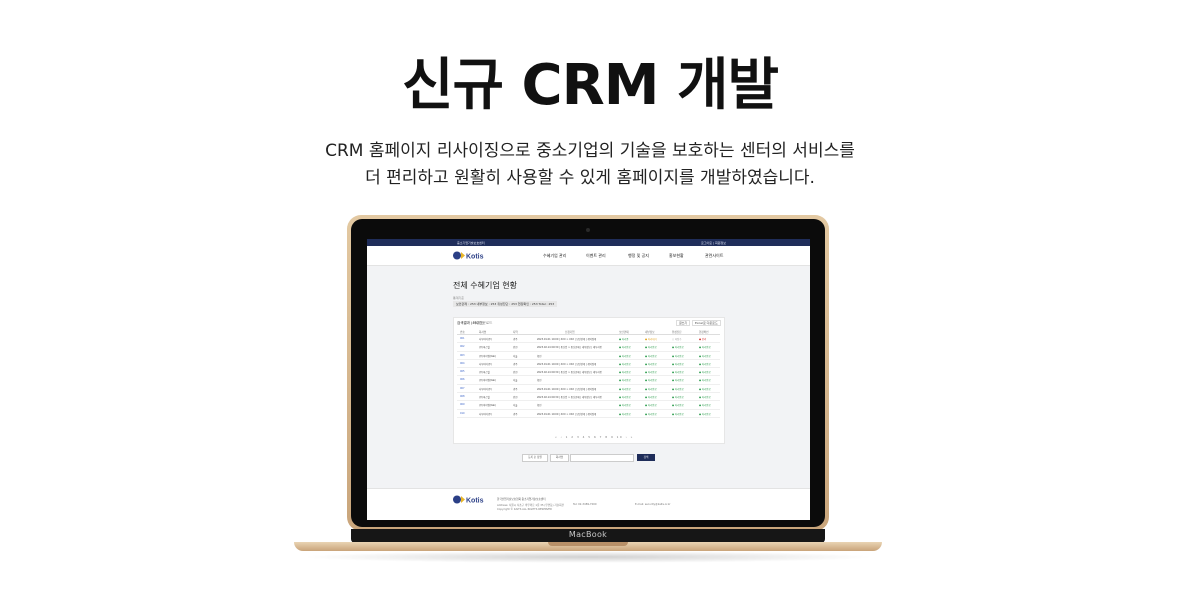  What do you see at coordinates (535, 458) in the screenshot?
I see `sort-select: 등록 순 정렬` at bounding box center [535, 458].